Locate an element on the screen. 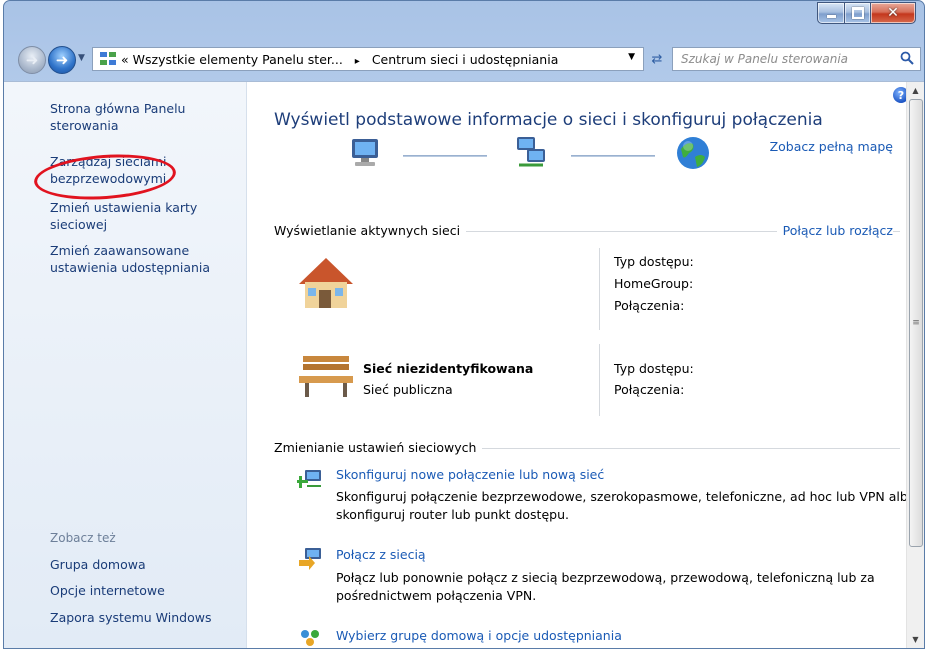 Image resolution: width=929 pixels, height=650 pixels. back-arrow-icon: ➜ is located at coordinates (32, 60).